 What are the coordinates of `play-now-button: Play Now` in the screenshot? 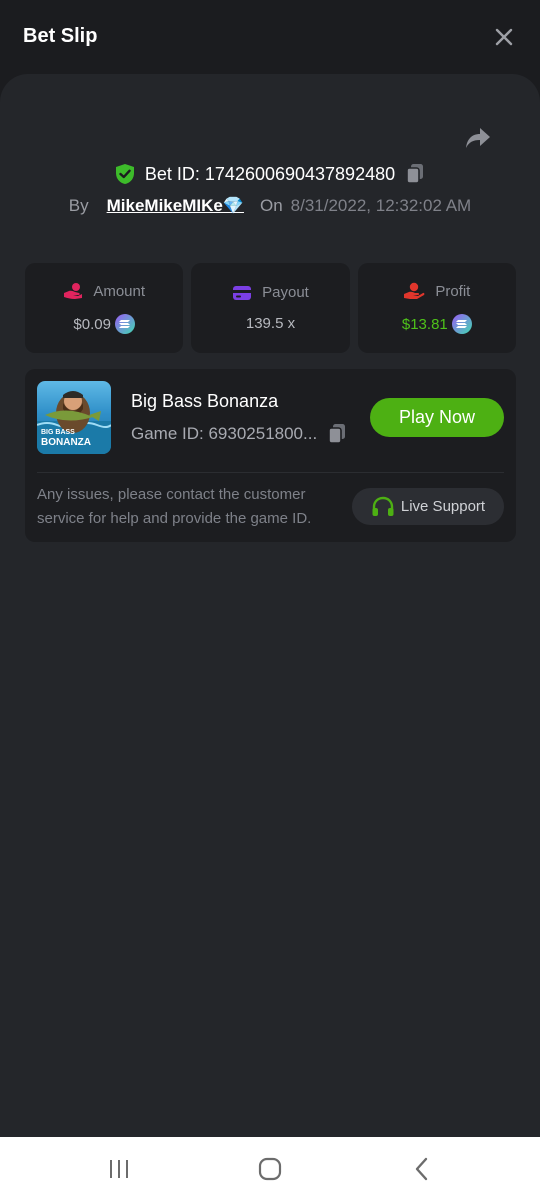 It's located at (437, 417).